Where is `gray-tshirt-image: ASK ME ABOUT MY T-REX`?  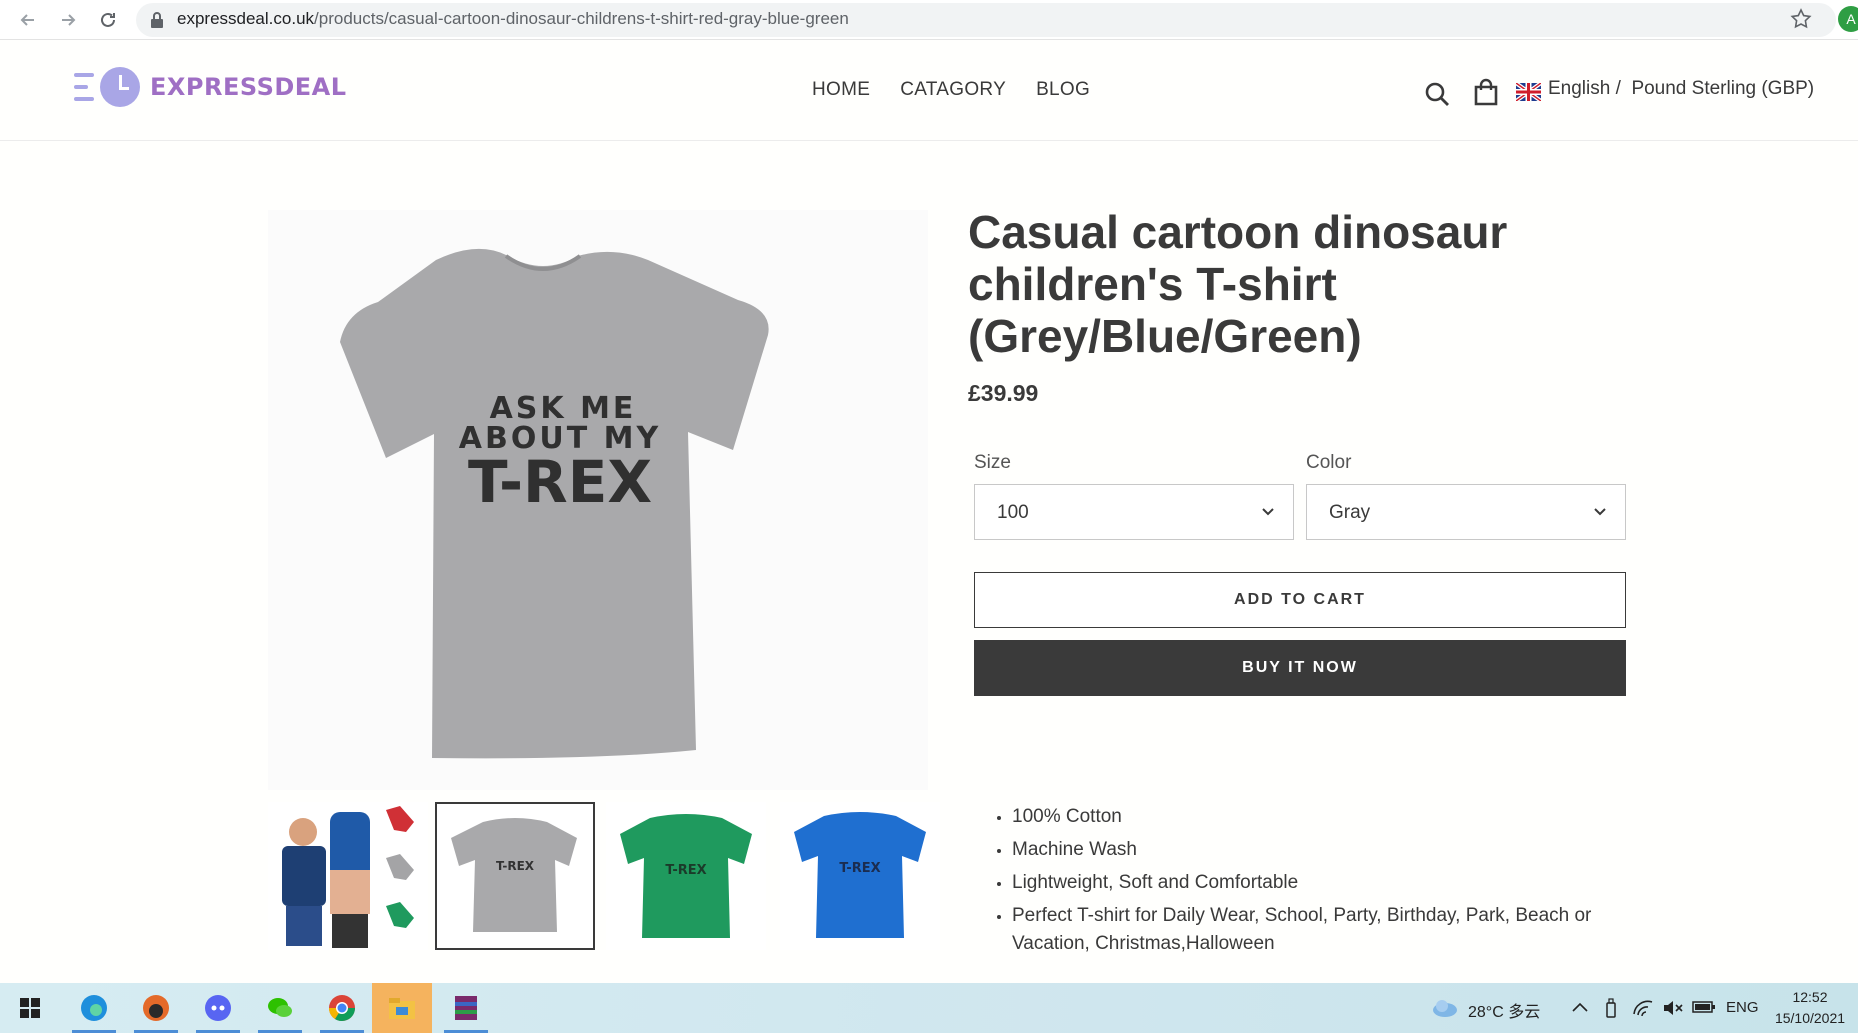
gray-tshirt-image: ASK ME ABOUT MY T-REX is located at coordinates (554, 503).